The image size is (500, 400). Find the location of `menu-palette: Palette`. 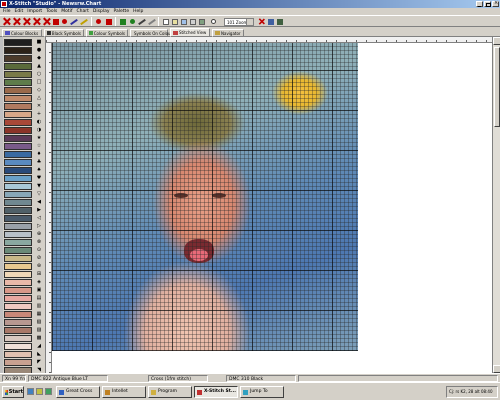

menu-palette: Palette is located at coordinates (122, 11).